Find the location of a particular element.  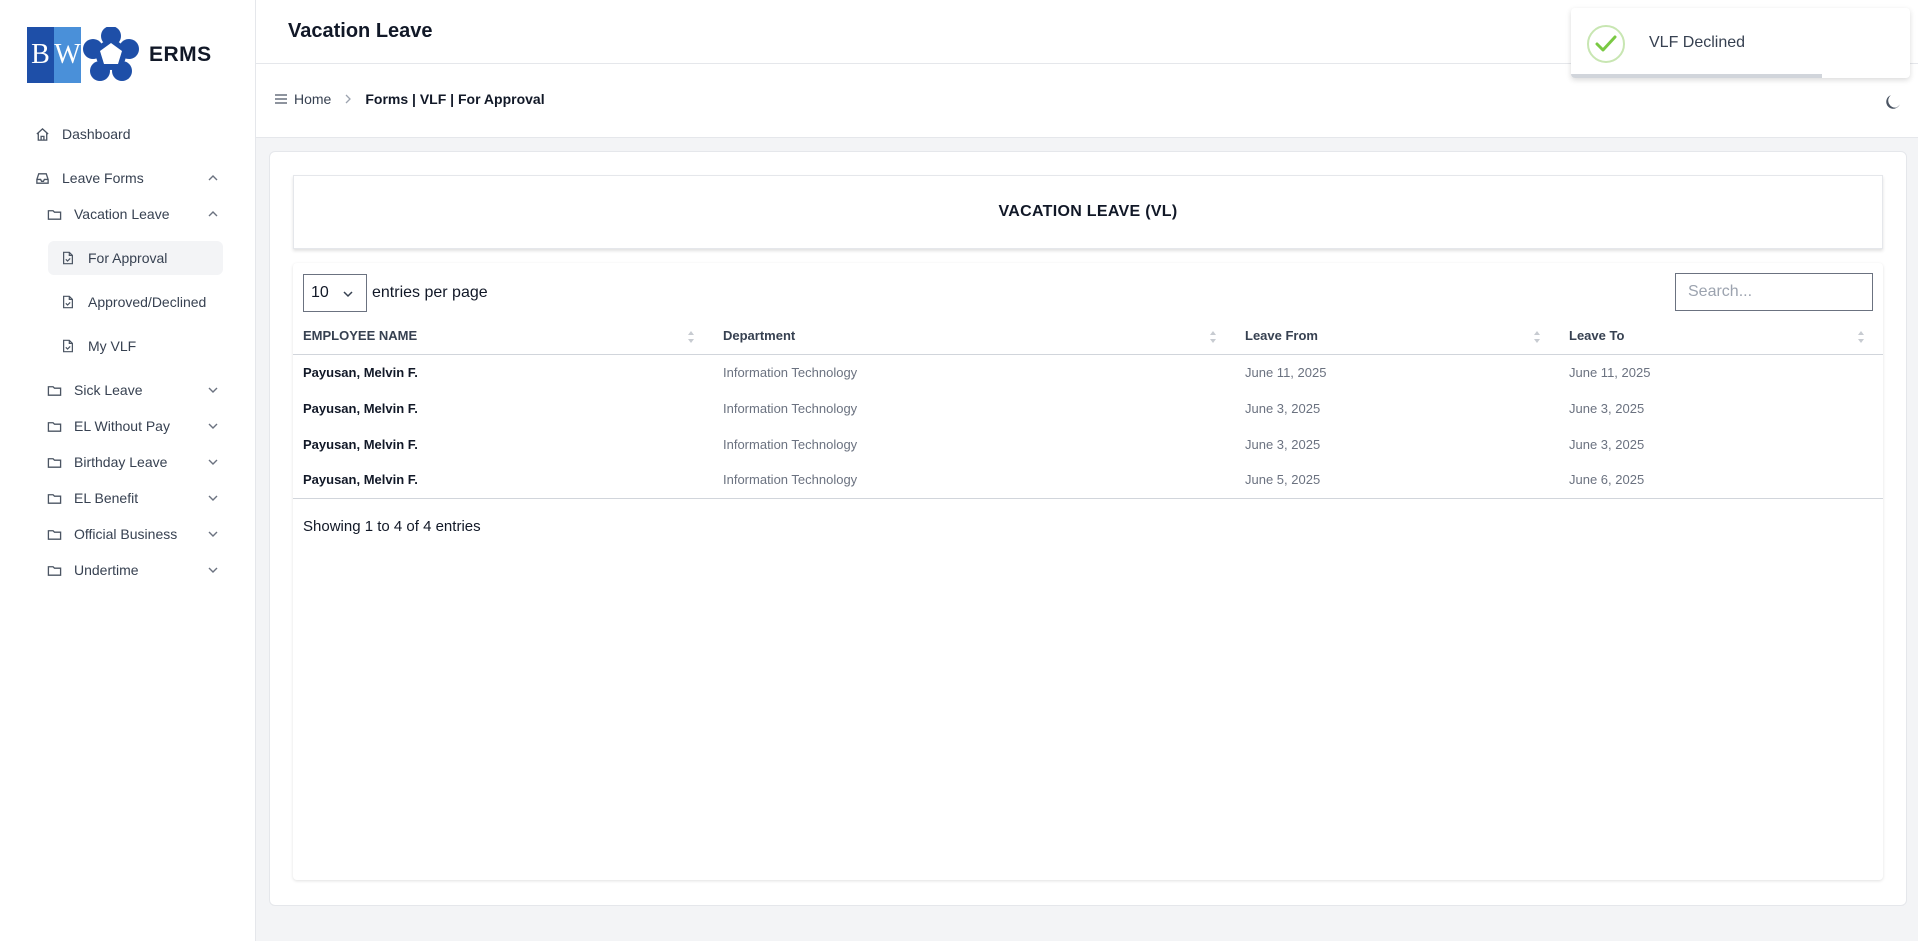

cell-leave-to: June 6, 2025 is located at coordinates (1721, 480).